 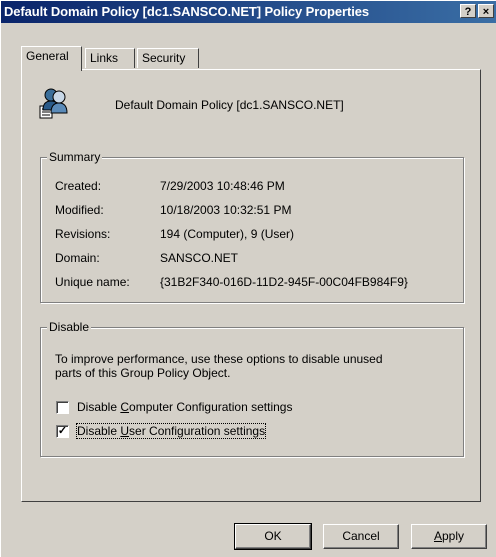 I want to click on label-accelerator: C, so click(x=125, y=407).